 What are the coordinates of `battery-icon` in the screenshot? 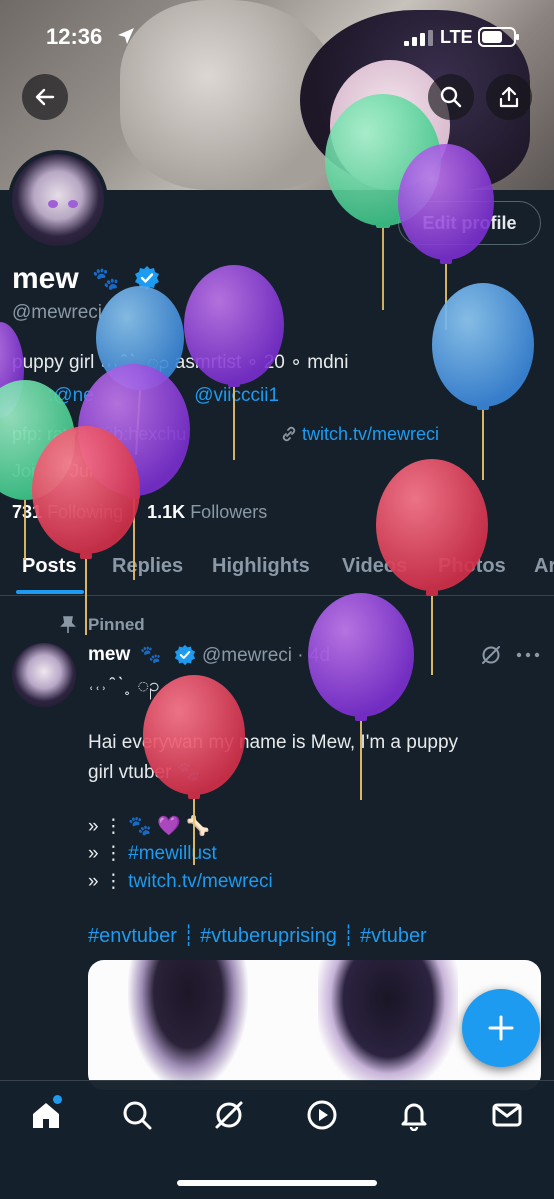 It's located at (498, 37).